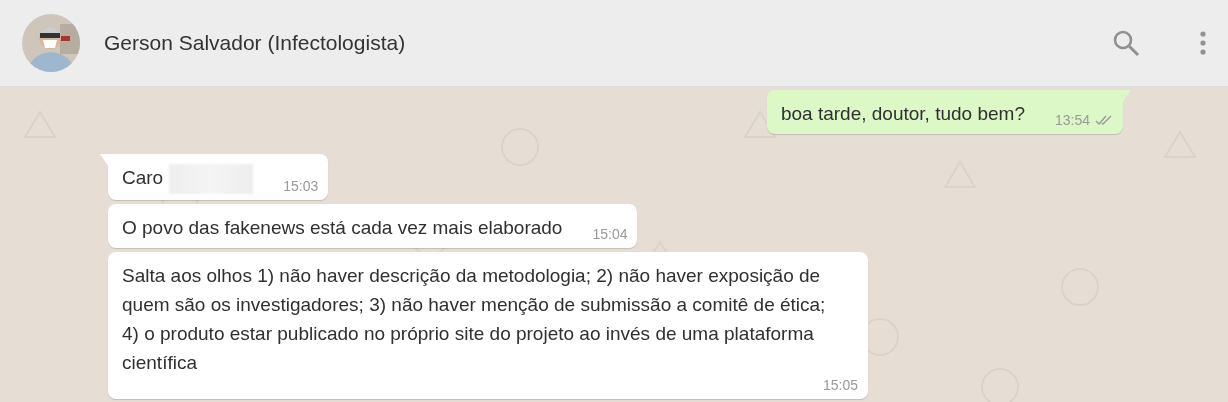 The height and width of the screenshot is (402, 1228). What do you see at coordinates (1126, 43) in the screenshot?
I see `search-icon` at bounding box center [1126, 43].